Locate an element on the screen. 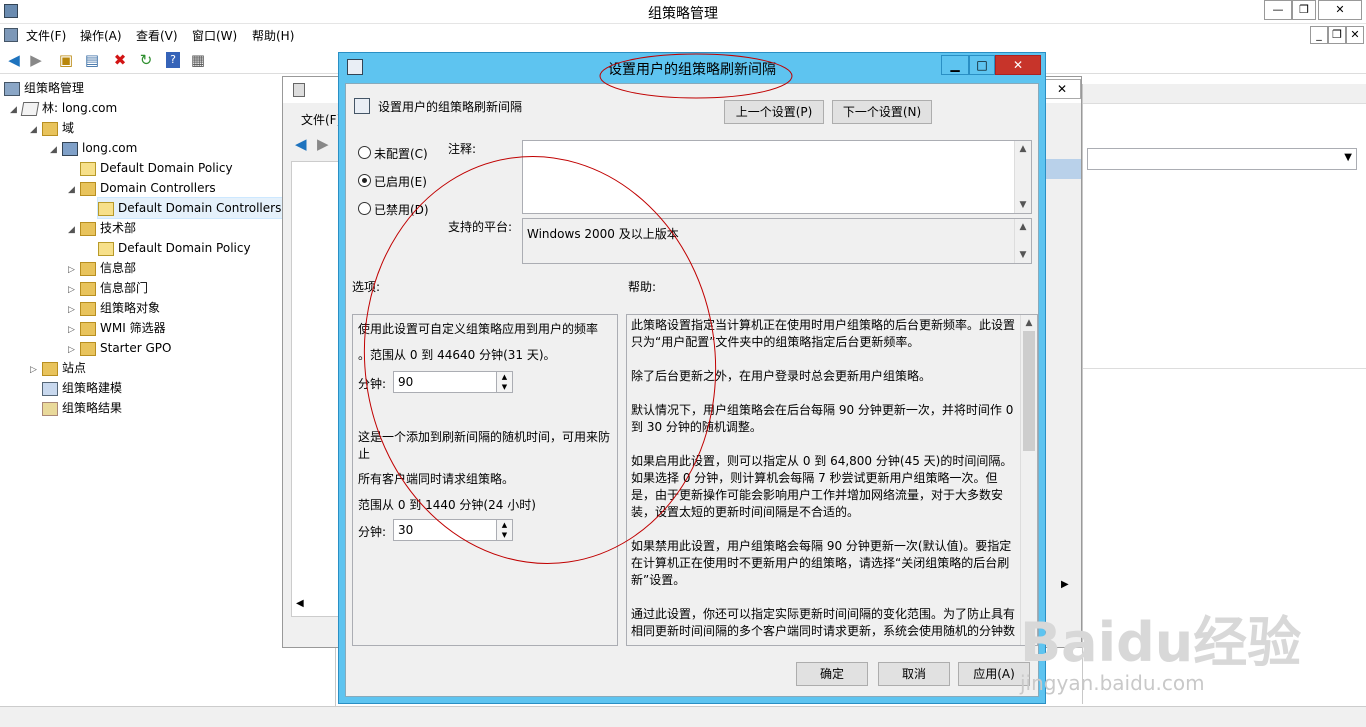  options-annotation-ellipse is located at coordinates (540, 360).